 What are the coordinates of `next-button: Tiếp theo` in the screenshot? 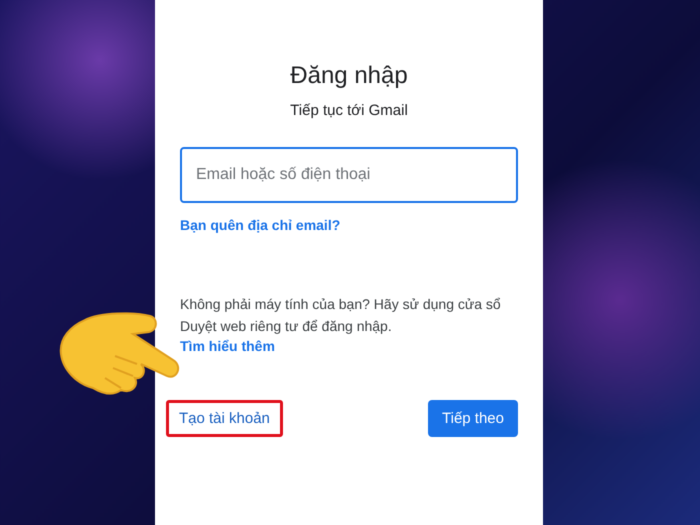 It's located at (473, 418).